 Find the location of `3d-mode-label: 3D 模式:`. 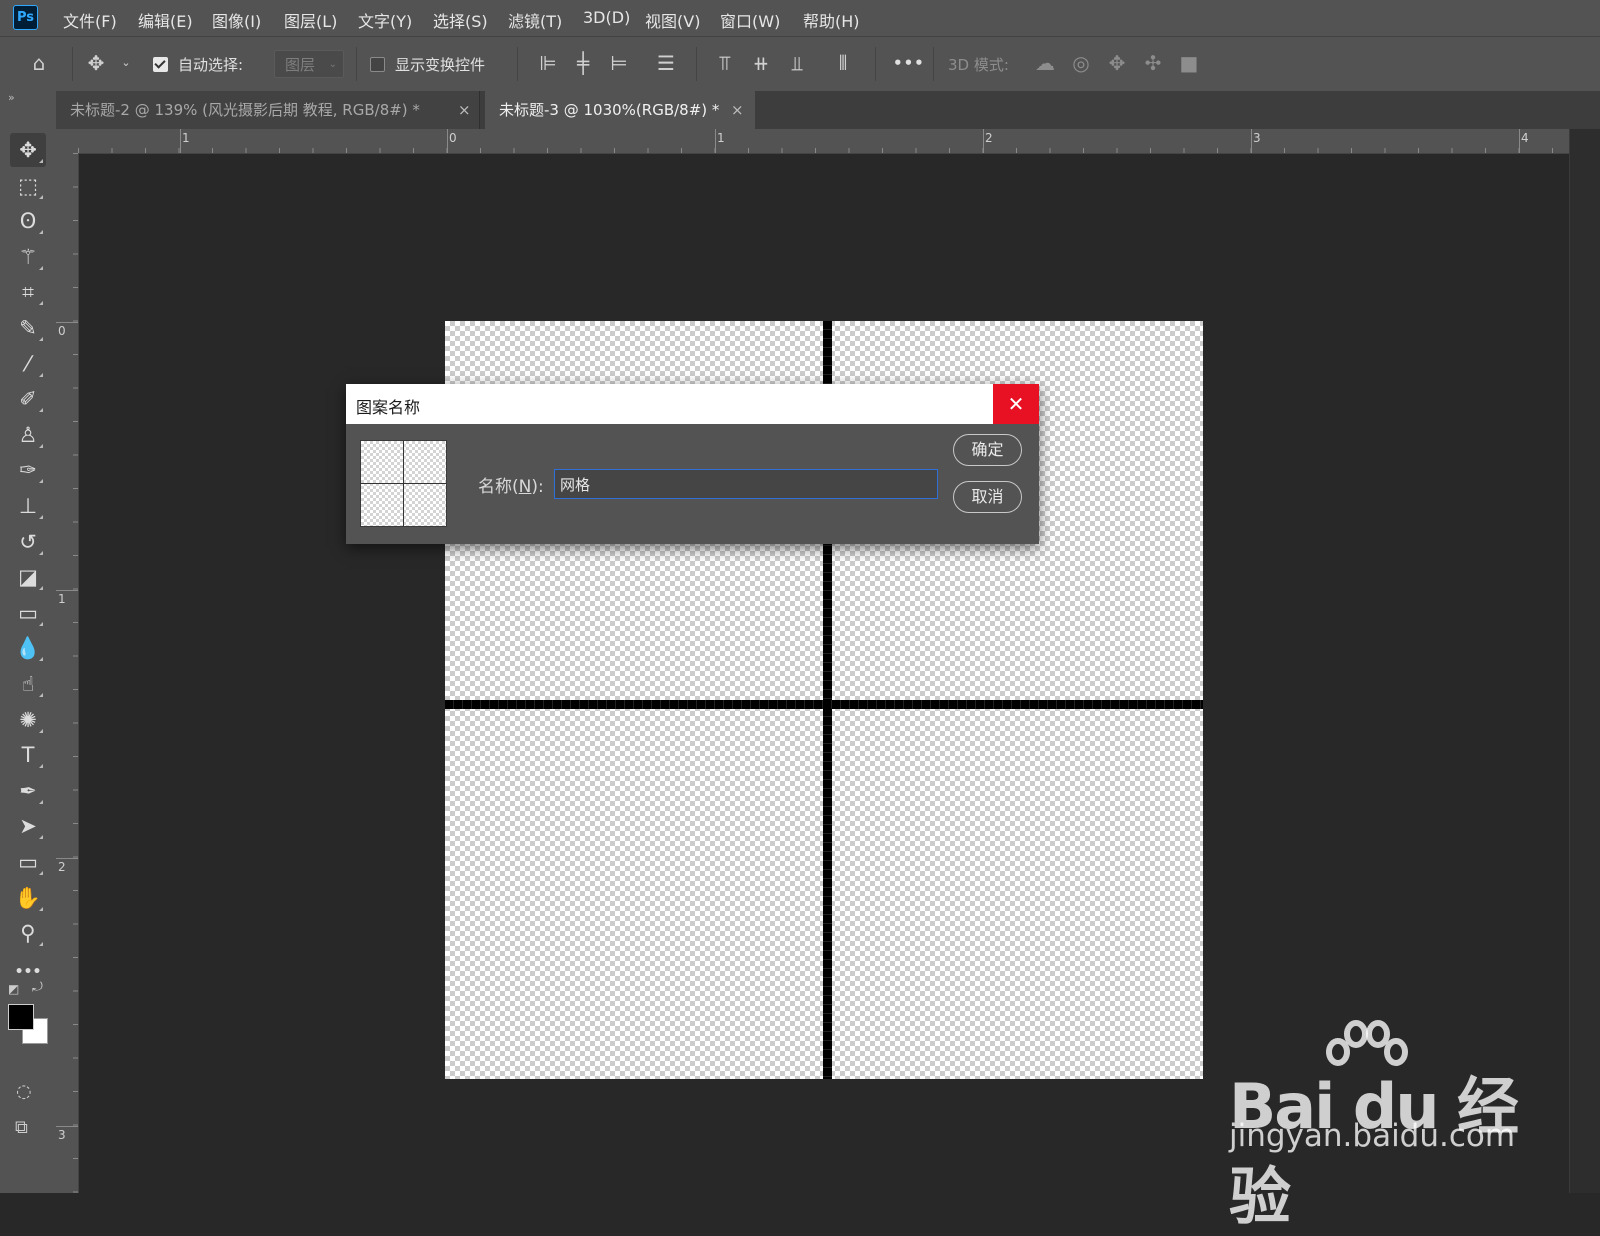

3d-mode-label: 3D 模式: is located at coordinates (978, 65).